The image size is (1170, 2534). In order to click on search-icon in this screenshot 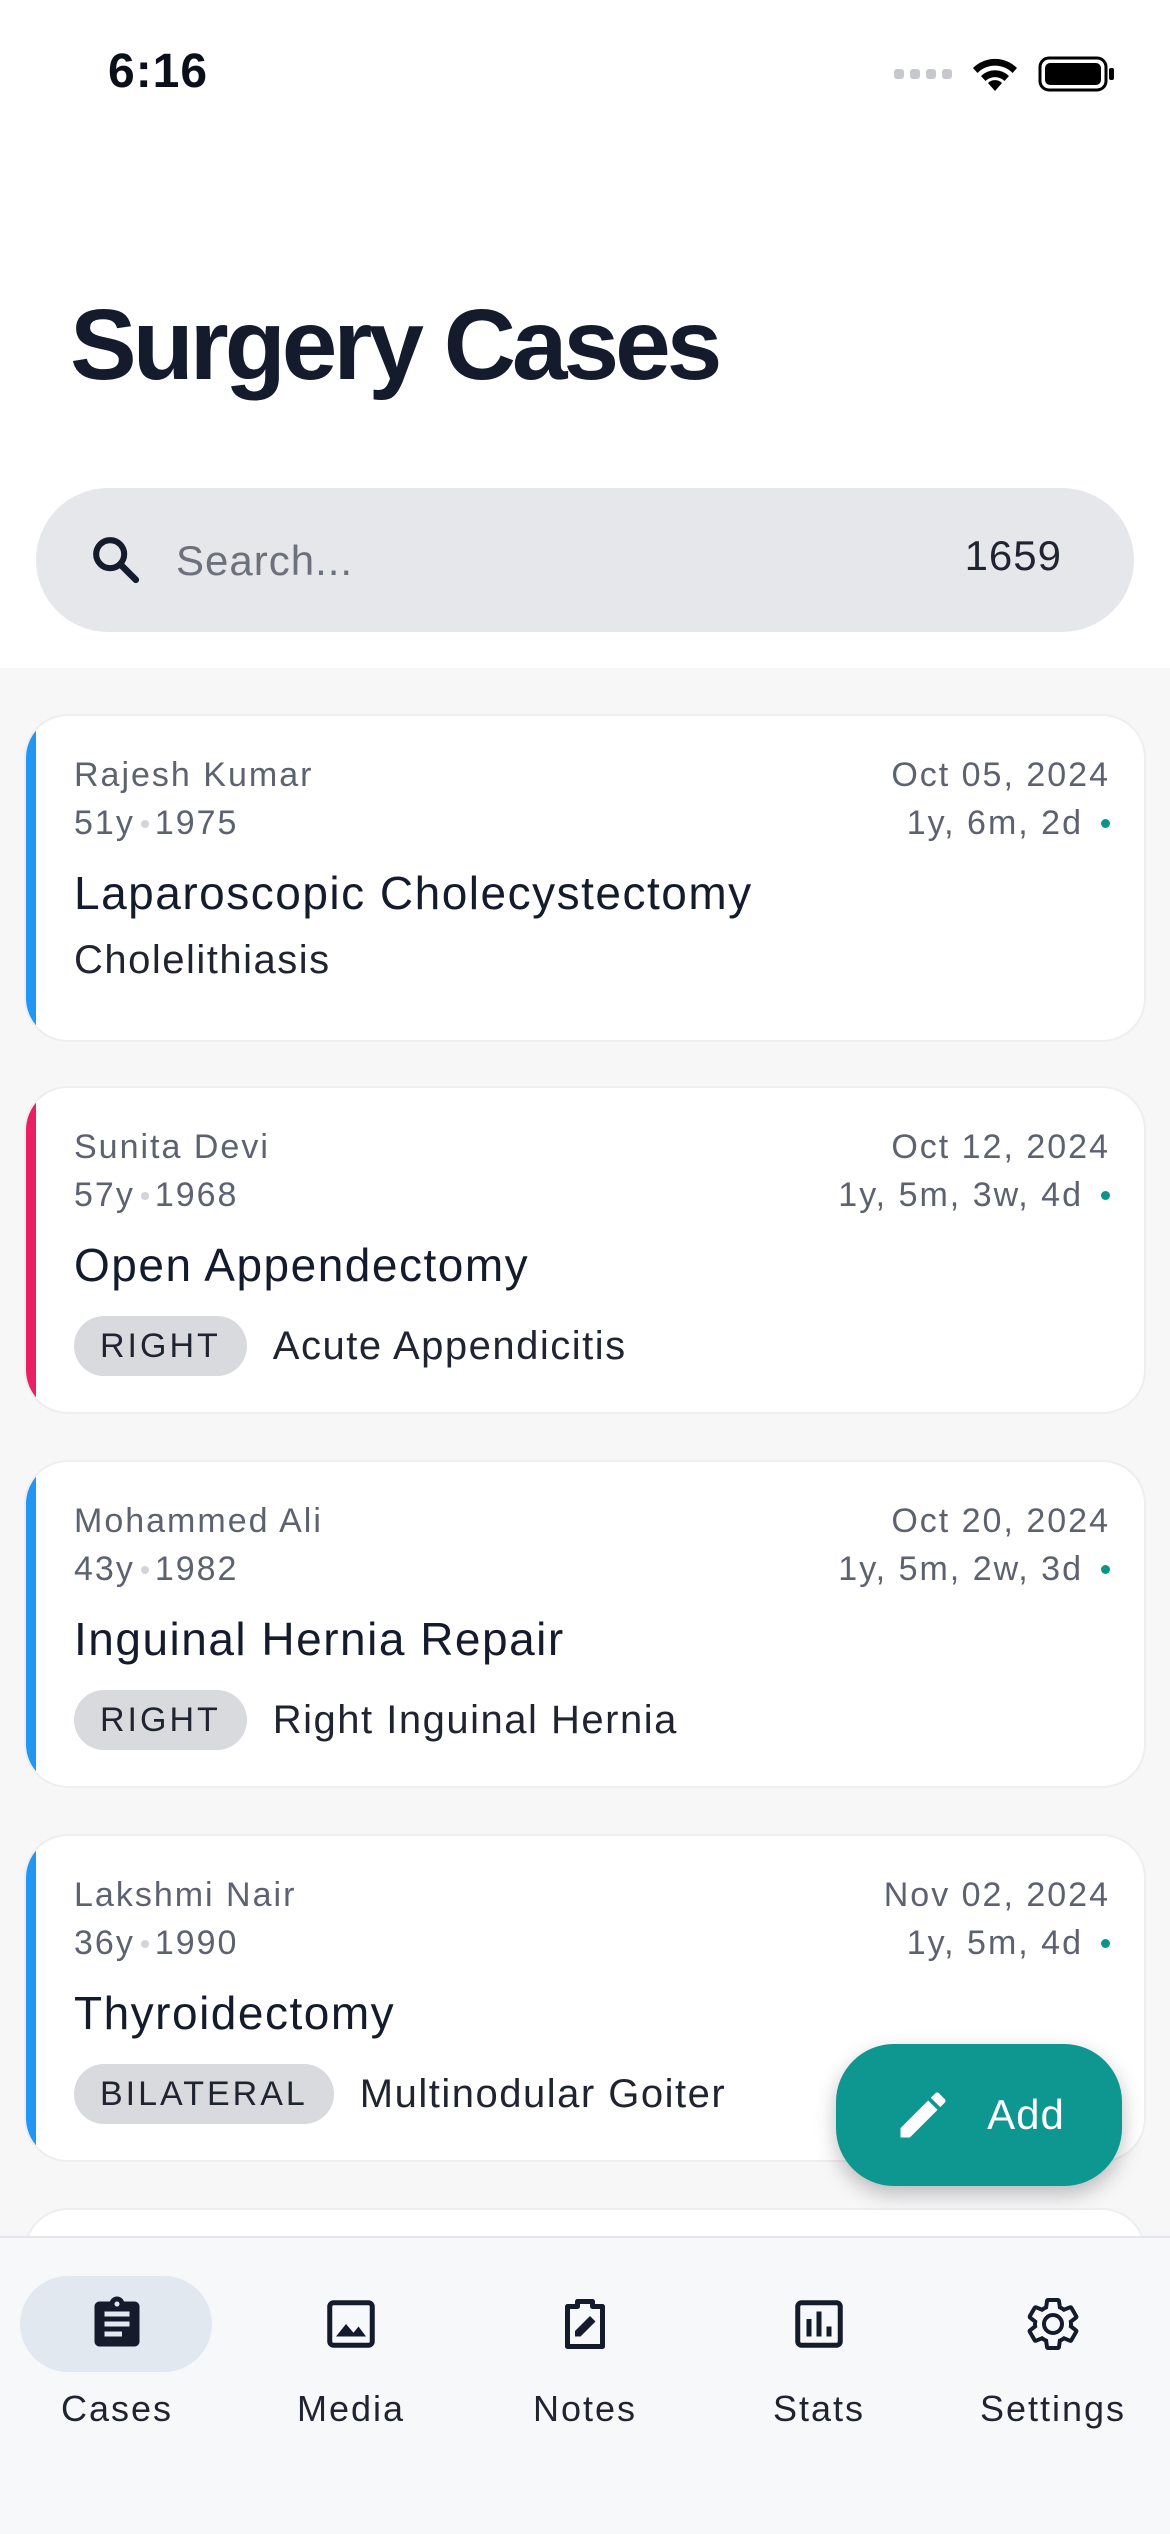, I will do `click(116, 560)`.